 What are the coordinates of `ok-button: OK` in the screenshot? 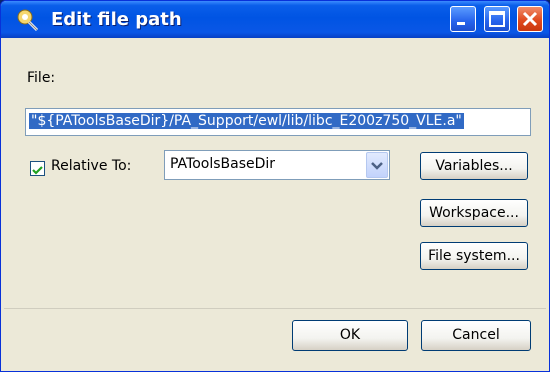 It's located at (350, 335).